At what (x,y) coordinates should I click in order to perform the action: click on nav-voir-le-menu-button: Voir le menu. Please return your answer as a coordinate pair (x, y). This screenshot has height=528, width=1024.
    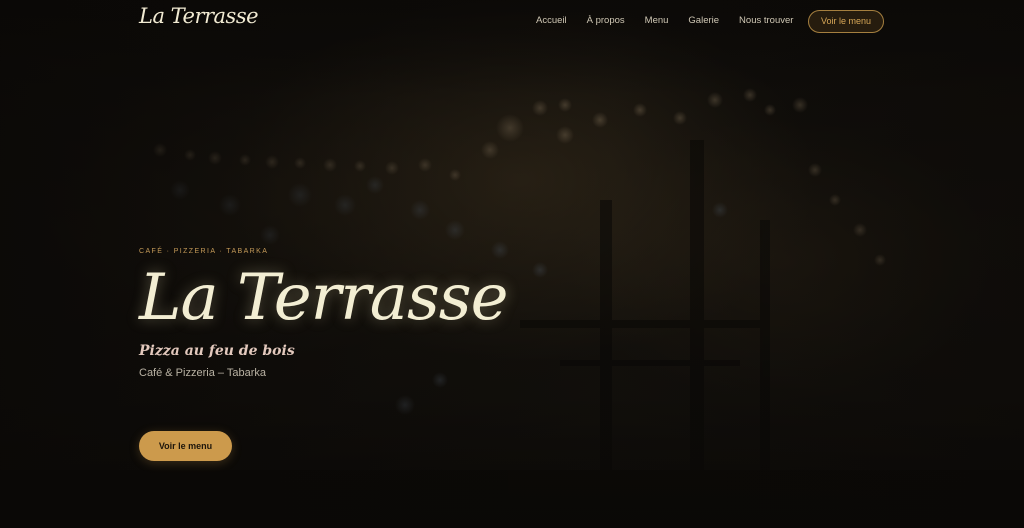
    Looking at the image, I should click on (846, 21).